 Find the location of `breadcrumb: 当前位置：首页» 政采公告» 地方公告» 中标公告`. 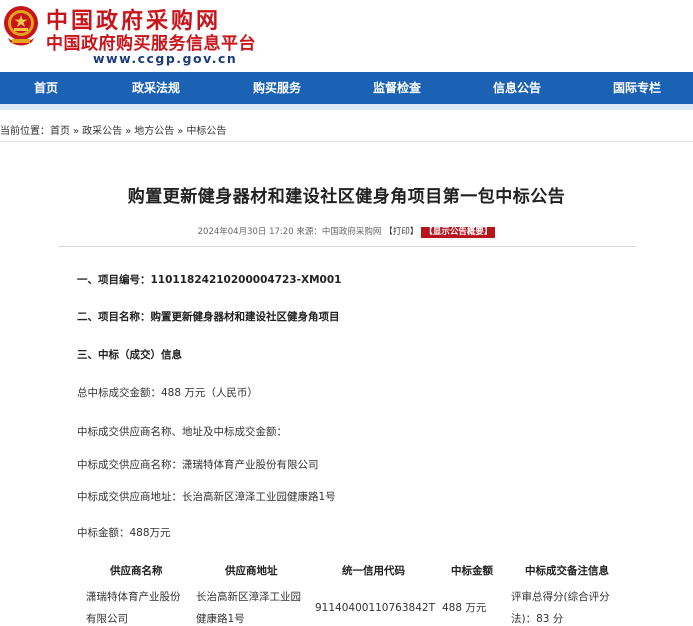

breadcrumb: 当前位置：首页» 政采公告» 地方公告» 中标公告 is located at coordinates (113, 129).